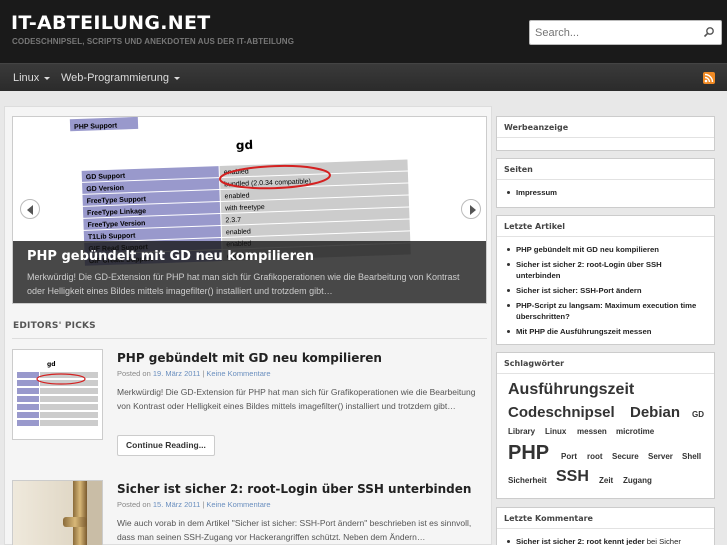  What do you see at coordinates (561, 412) in the screenshot?
I see `tag-link: Codeschnipsel` at bounding box center [561, 412].